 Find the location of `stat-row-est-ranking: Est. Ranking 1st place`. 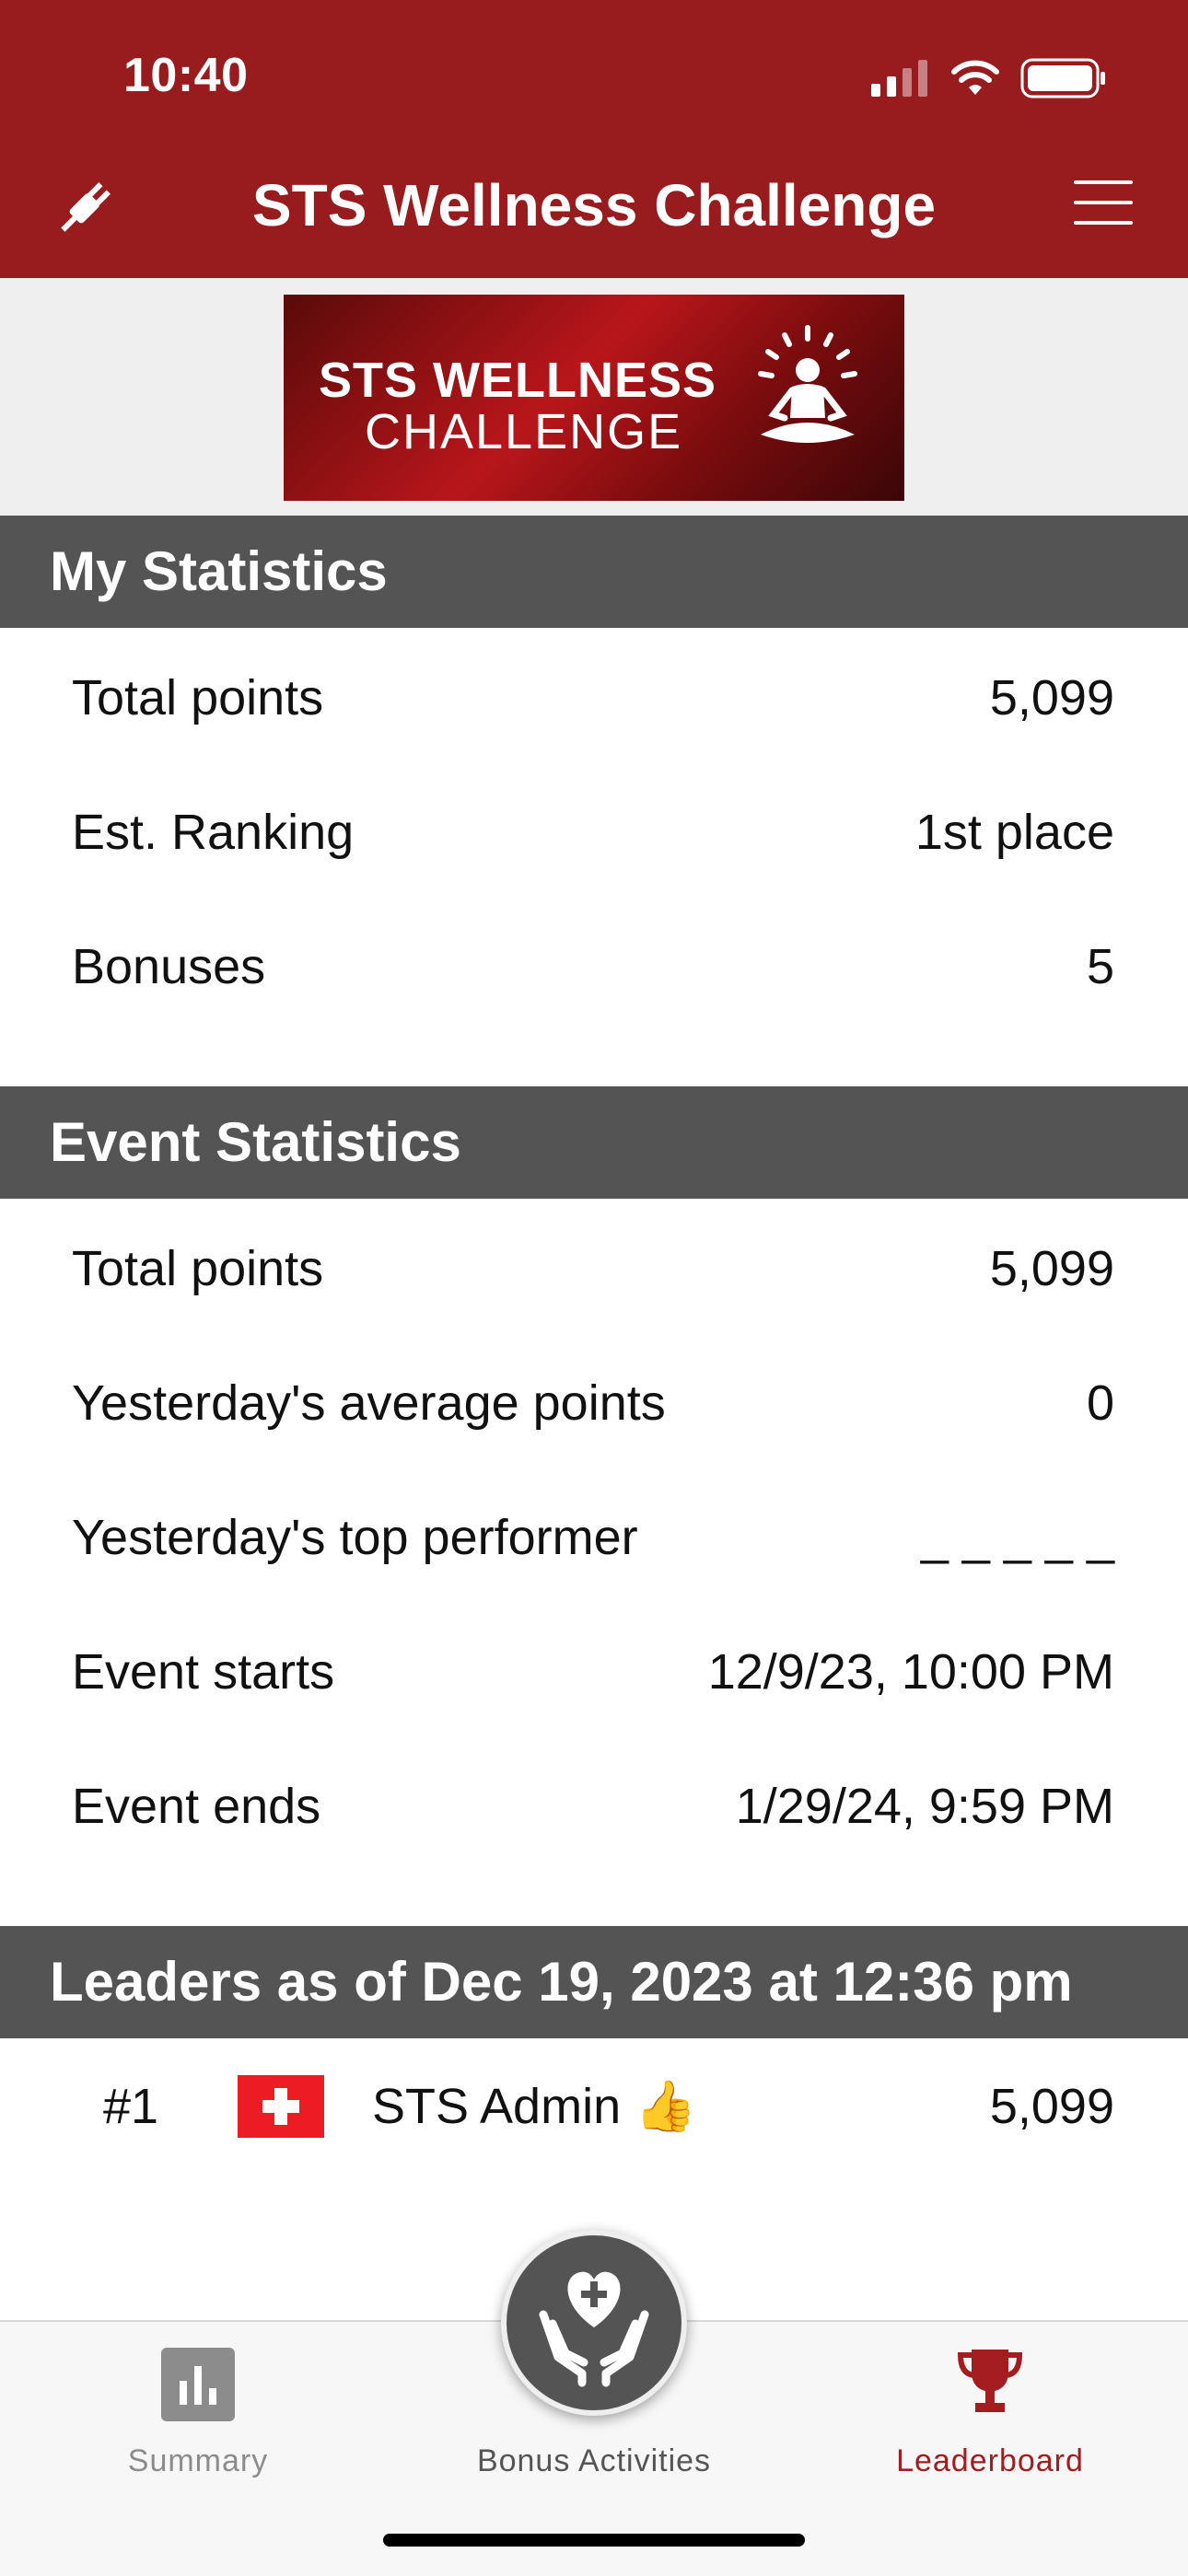

stat-row-est-ranking: Est. Ranking 1st place is located at coordinates (593, 832).